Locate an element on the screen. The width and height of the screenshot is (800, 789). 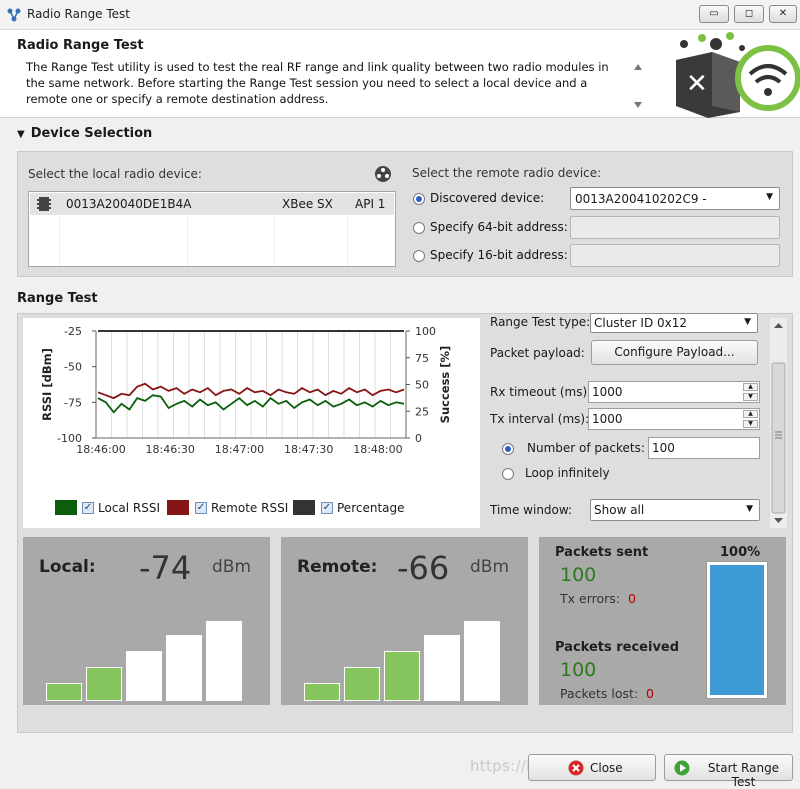
discovered-device-combo: 0013A200410202C9 - ▼ is located at coordinates (675, 198).